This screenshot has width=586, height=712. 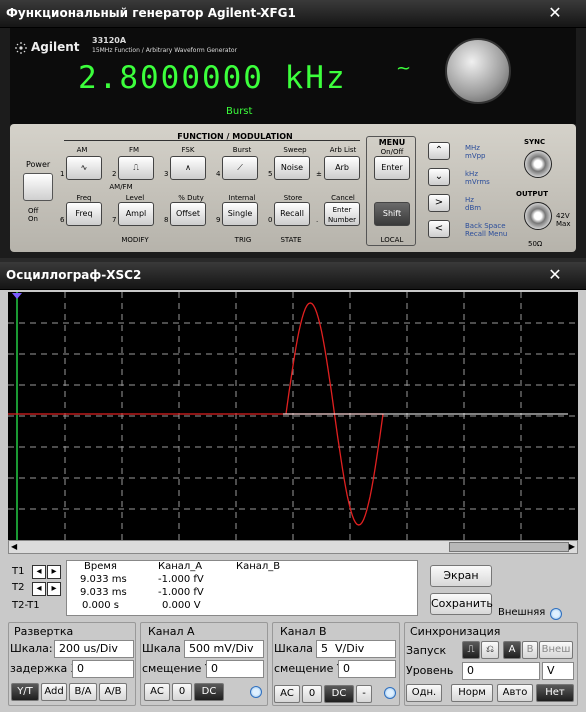 What do you see at coordinates (339, 694) in the screenshot?
I see `channel-b-dc-button: DC` at bounding box center [339, 694].